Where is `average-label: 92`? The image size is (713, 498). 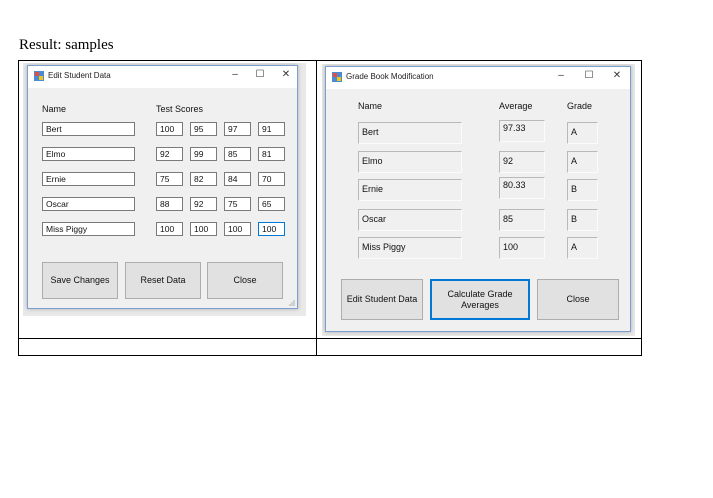 average-label: 92 is located at coordinates (522, 162).